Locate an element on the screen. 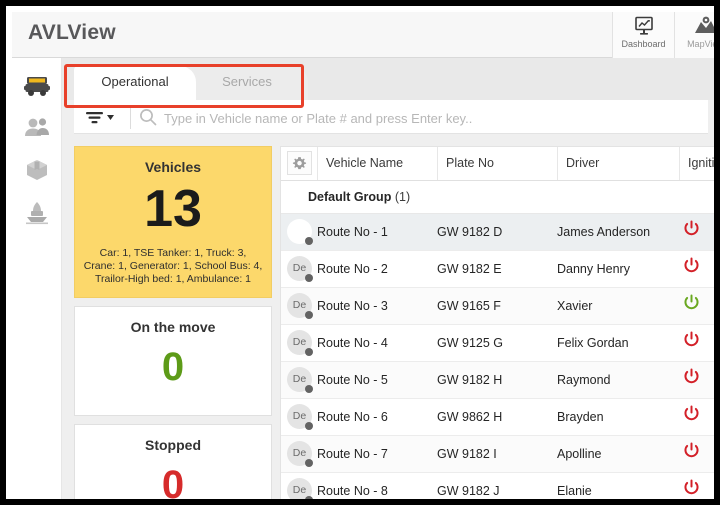 This screenshot has width=720, height=505. search-input is located at coordinates (429, 118).